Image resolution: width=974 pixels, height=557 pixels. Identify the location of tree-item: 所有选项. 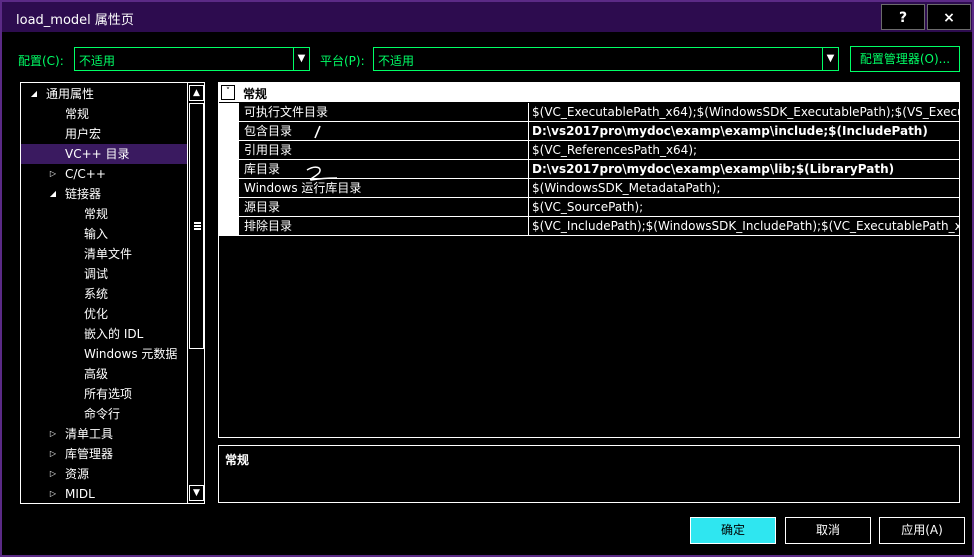
(104, 394).